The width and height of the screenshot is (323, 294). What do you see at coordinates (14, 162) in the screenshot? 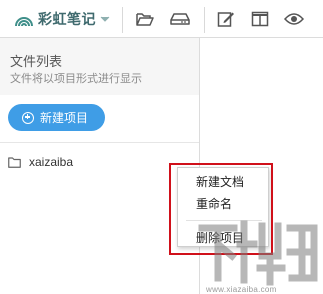
I see `folder-icon` at bounding box center [14, 162].